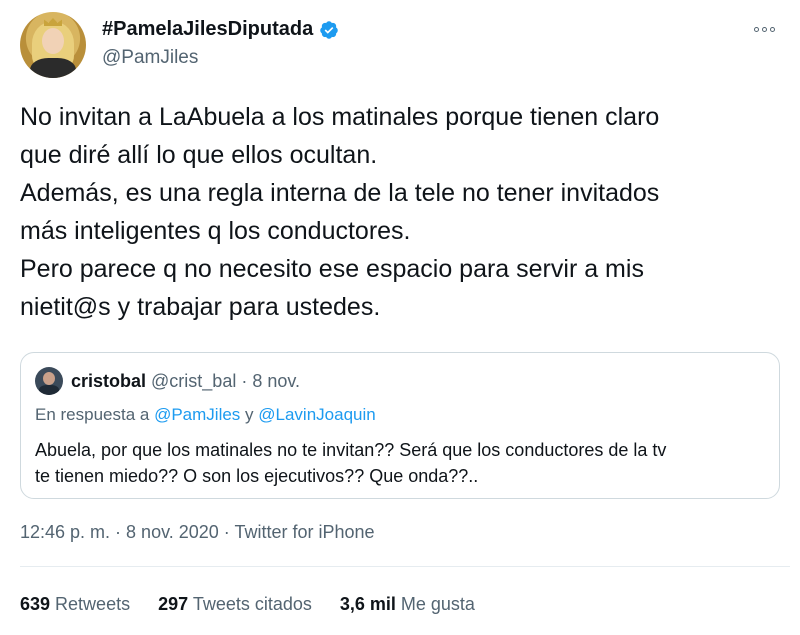 This screenshot has width=800, height=635. Describe the element at coordinates (53, 45) in the screenshot. I see `author-avatar` at that location.